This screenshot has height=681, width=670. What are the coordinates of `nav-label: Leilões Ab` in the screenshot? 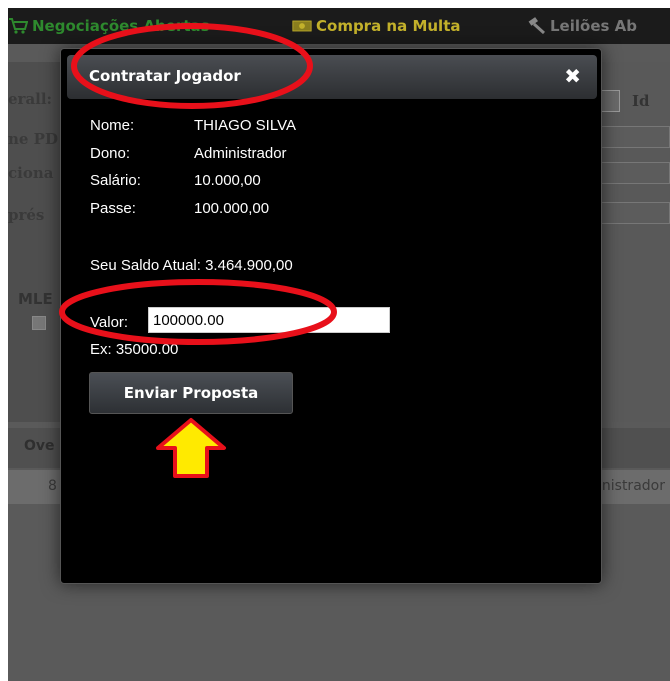 It's located at (593, 26).